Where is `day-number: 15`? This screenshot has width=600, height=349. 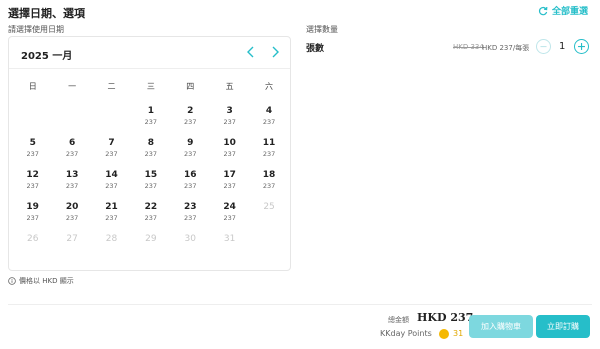 day-number: 15 is located at coordinates (151, 175).